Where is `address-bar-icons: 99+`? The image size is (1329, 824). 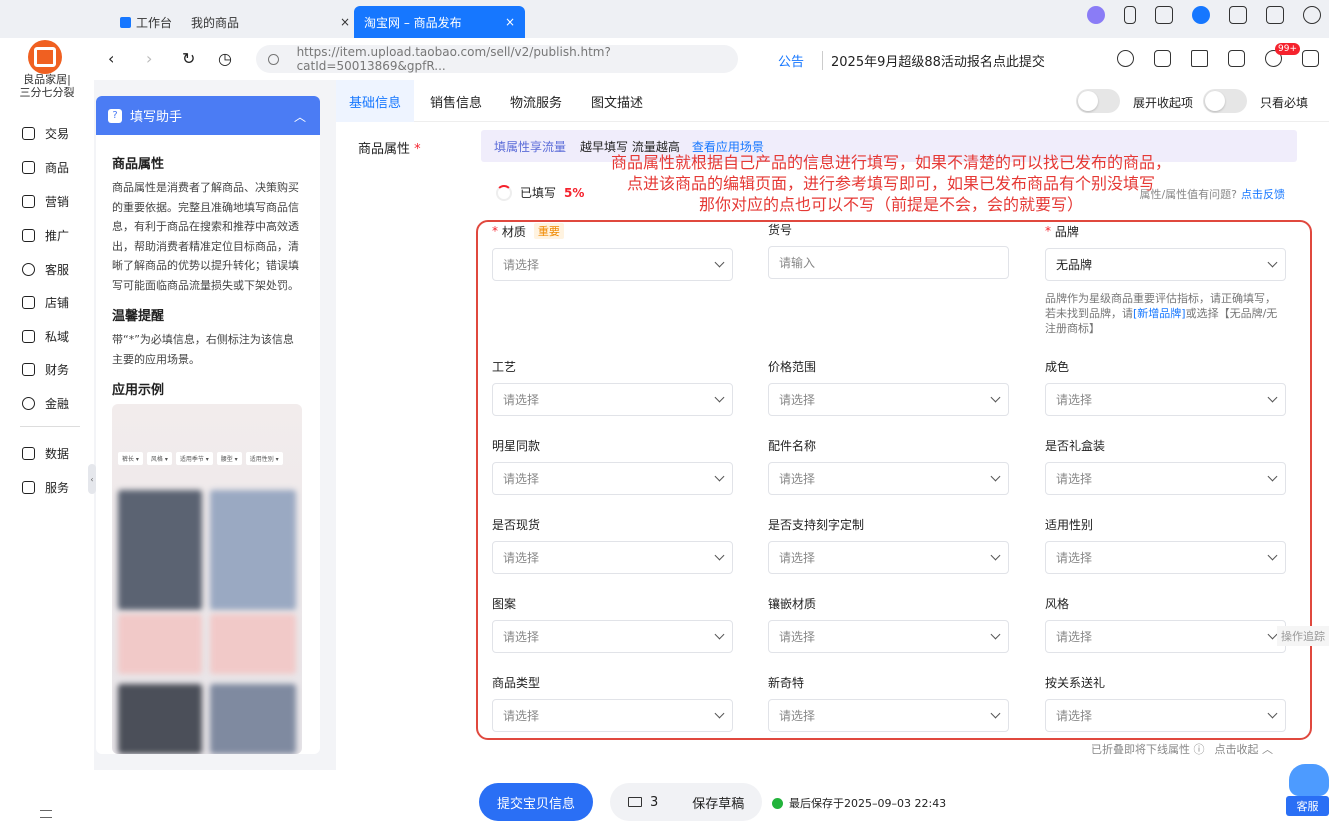 address-bar-icons: 99+ is located at coordinates (1218, 55).